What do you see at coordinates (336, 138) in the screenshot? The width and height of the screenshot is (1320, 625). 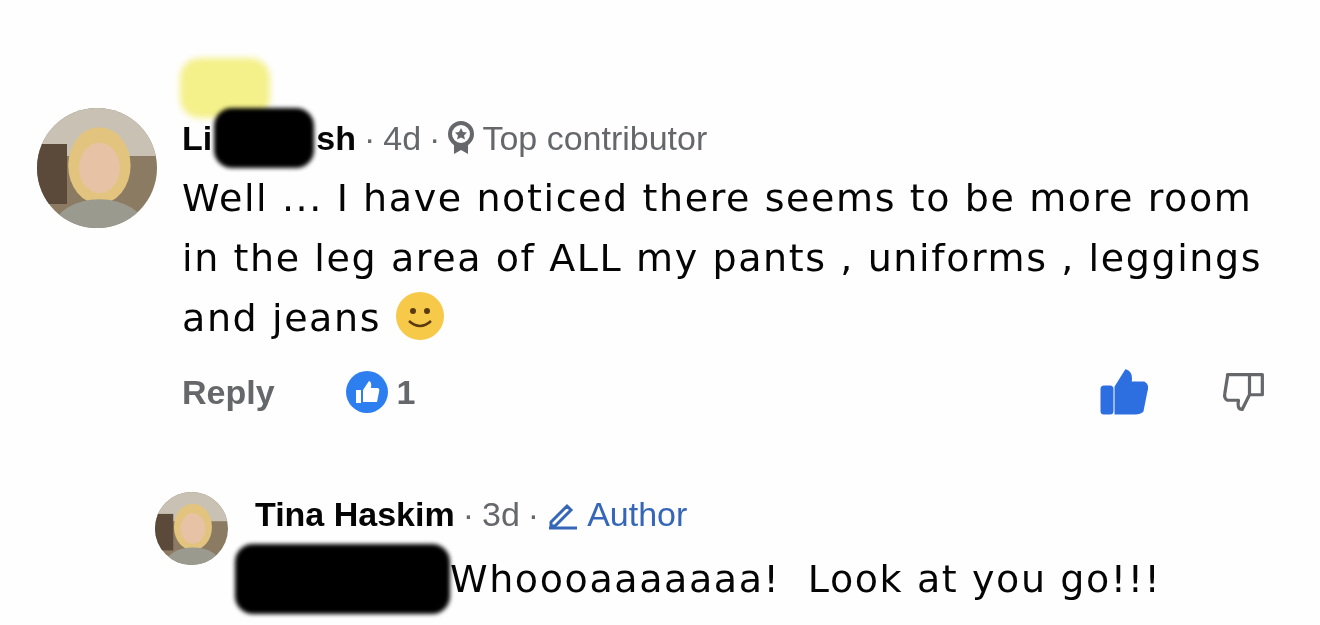 I see `commenter-name: sh` at bounding box center [336, 138].